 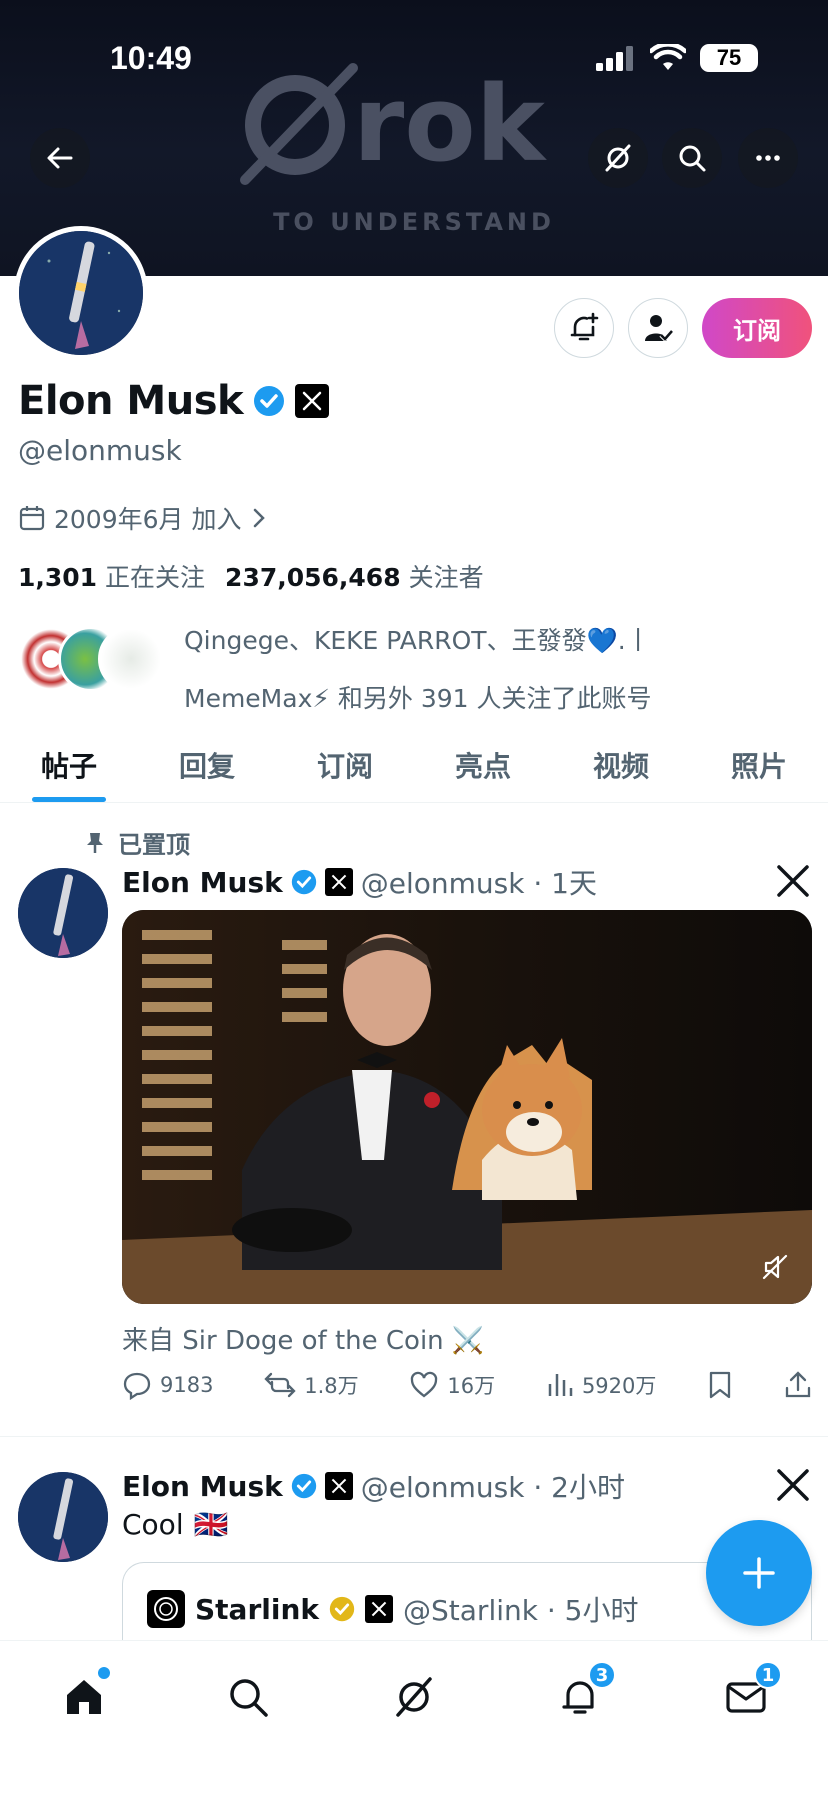 I want to click on notifications-subscribe-button, so click(x=584, y=328).